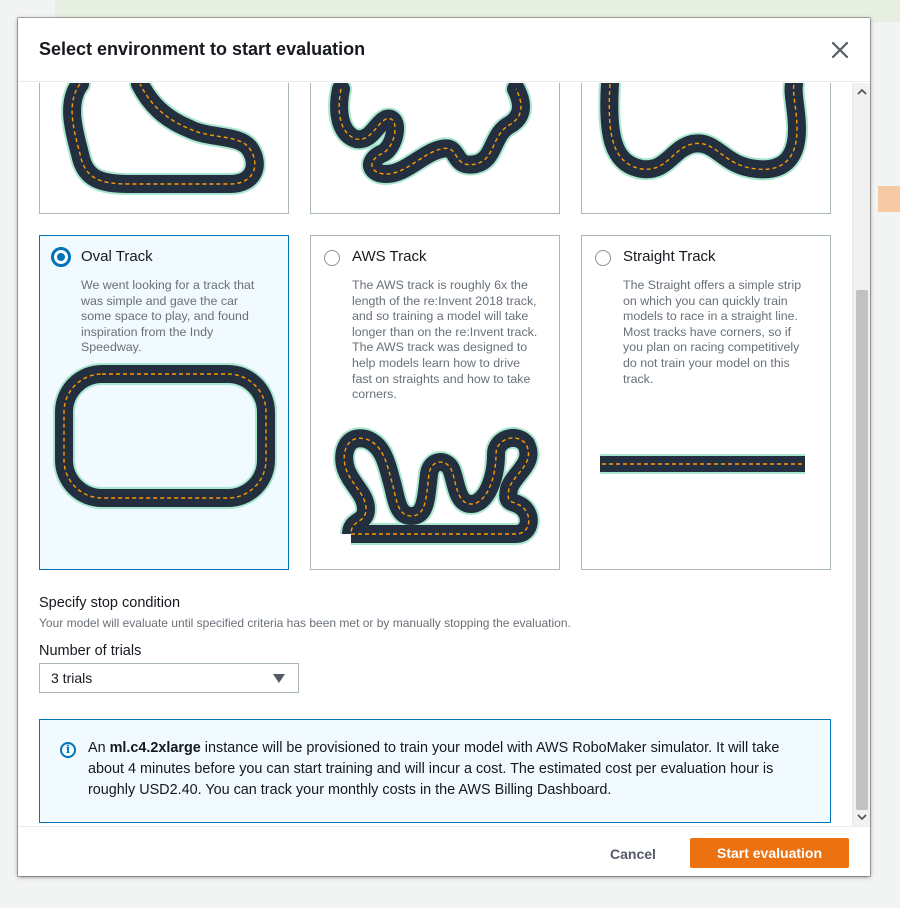 This screenshot has height=908, width=900. What do you see at coordinates (436, 485) in the screenshot?
I see `aws-track-preview` at bounding box center [436, 485].